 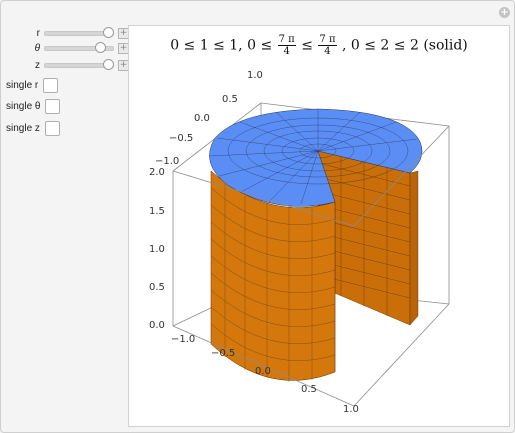 I want to click on checkbox-label-single-z: single z, so click(x=23, y=128).